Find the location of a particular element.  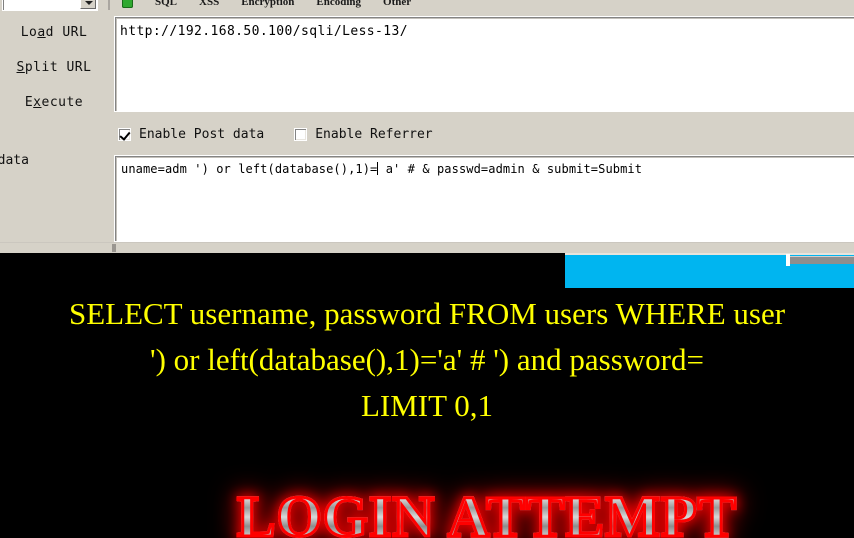

green-load-icon is located at coordinates (127, 4).